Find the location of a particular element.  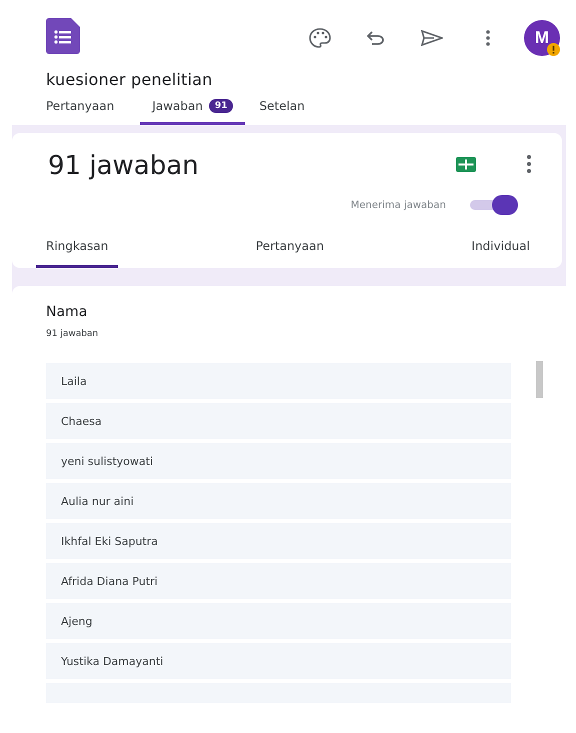

toggle-label: Menerima jawaban is located at coordinates (398, 205).